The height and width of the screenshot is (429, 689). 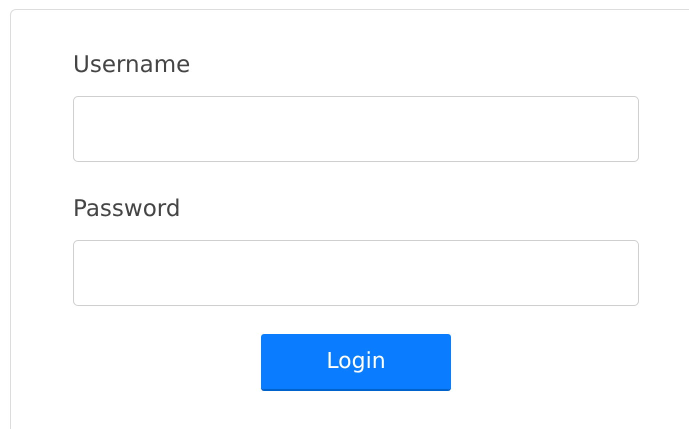 What do you see at coordinates (132, 65) in the screenshot?
I see `field-label: Username` at bounding box center [132, 65].